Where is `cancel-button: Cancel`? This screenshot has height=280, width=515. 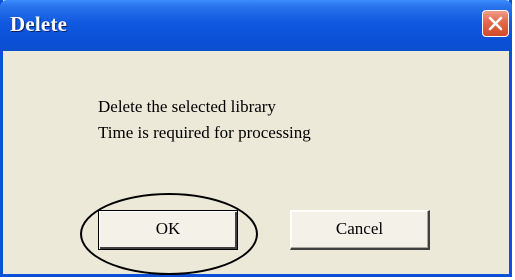 cancel-button: Cancel is located at coordinates (360, 230).